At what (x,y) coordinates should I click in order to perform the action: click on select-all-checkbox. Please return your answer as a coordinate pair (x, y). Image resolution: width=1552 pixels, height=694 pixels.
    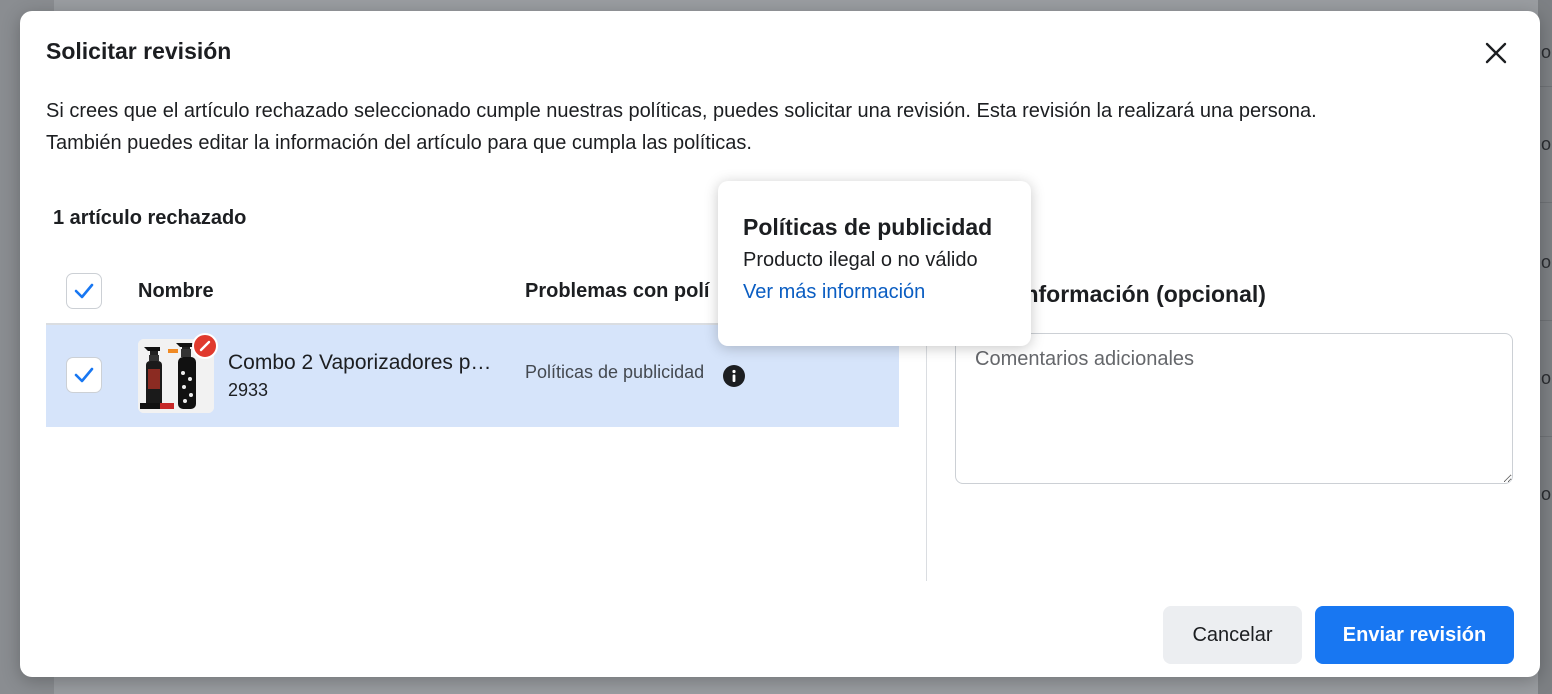
    Looking at the image, I should click on (84, 291).